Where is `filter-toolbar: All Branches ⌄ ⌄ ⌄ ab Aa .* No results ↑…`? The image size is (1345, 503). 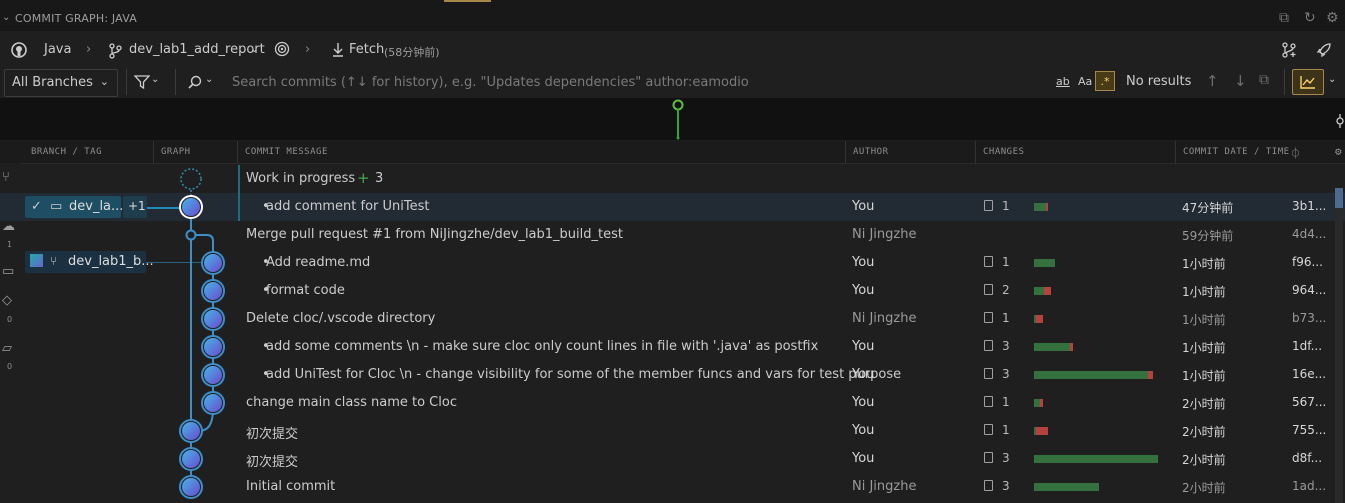
filter-toolbar: All Branches ⌄ ⌄ ⌄ ab Aa .* No results ↑… is located at coordinates (672, 83).